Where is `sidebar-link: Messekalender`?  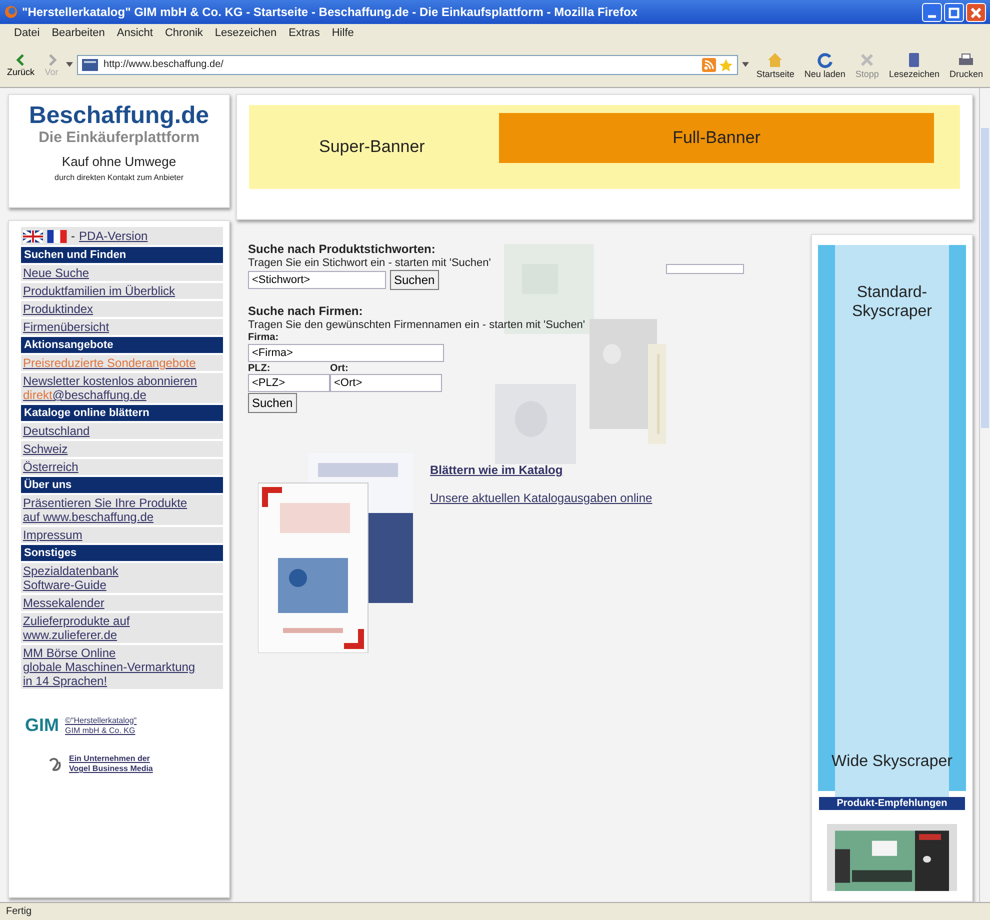
sidebar-link: Messekalender is located at coordinates (122, 603).